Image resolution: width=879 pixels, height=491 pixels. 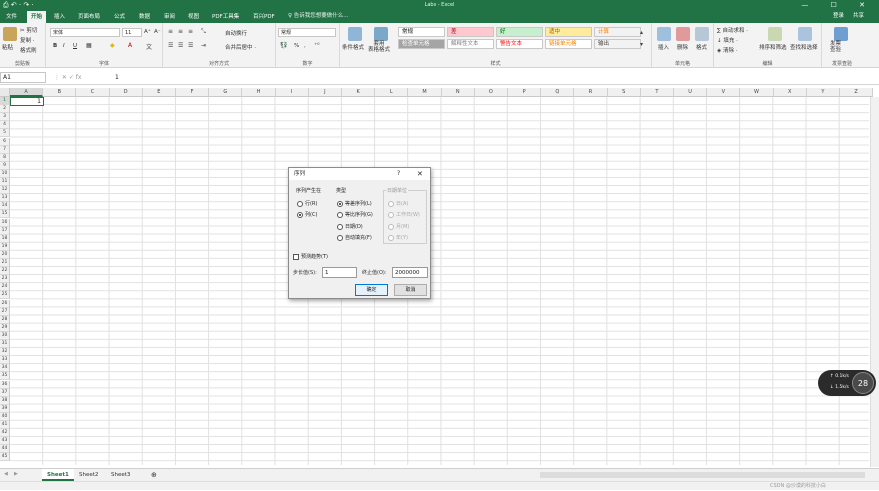 What do you see at coordinates (5, 125) in the screenshot?
I see `row-header: 4` at bounding box center [5, 125].